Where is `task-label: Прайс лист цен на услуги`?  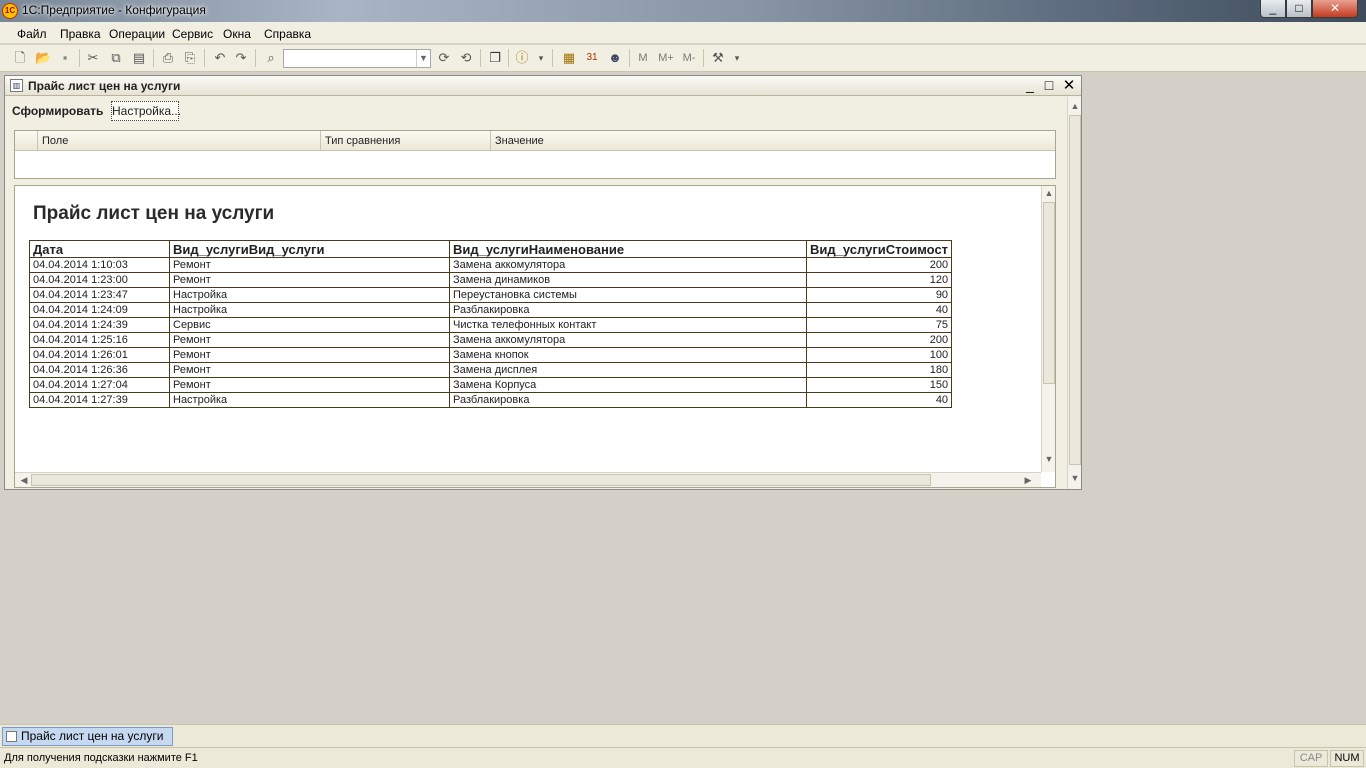
task-label: Прайс лист цен на услуги is located at coordinates (92, 736).